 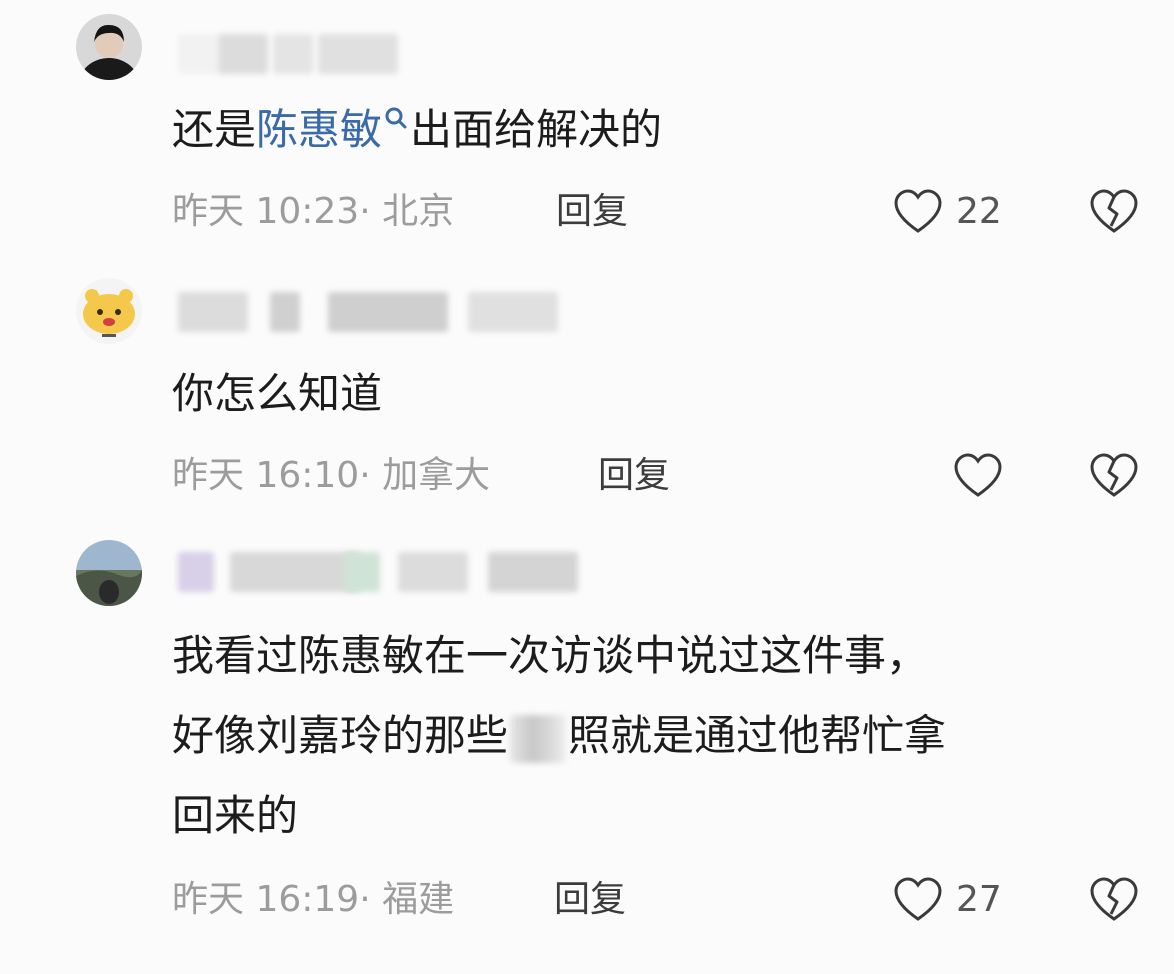 I want to click on comment-text-part: 出面给解决的, so click(x=536, y=129).